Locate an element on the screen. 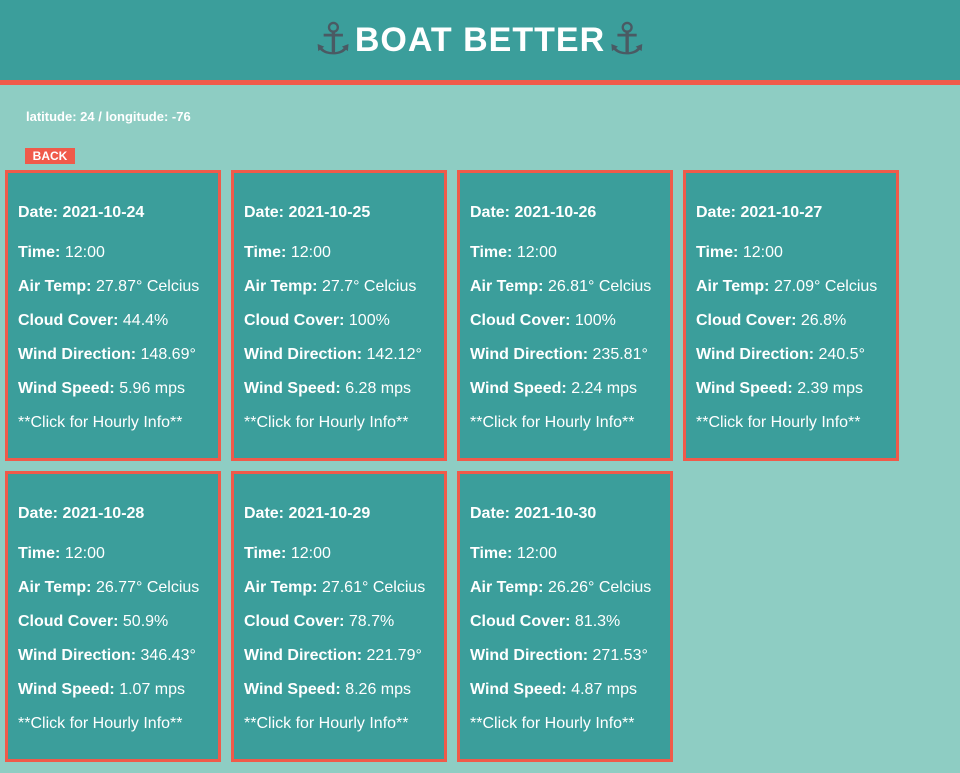  card-cloud-cover: Cloud Cover: 78.7% is located at coordinates (319, 621).